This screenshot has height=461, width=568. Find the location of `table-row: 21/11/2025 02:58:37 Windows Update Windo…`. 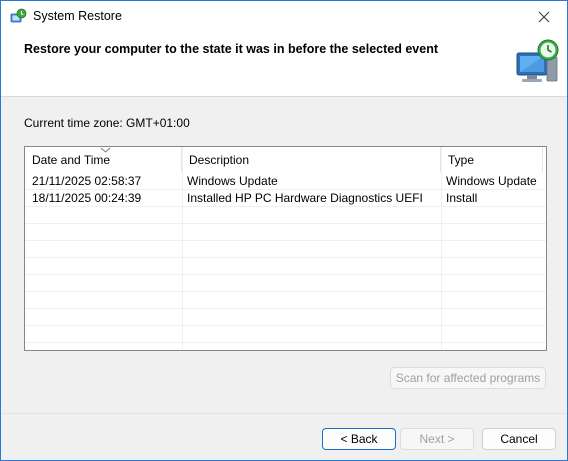

table-row: 21/11/2025 02:58:37 Windows Update Windo… is located at coordinates (285, 181).